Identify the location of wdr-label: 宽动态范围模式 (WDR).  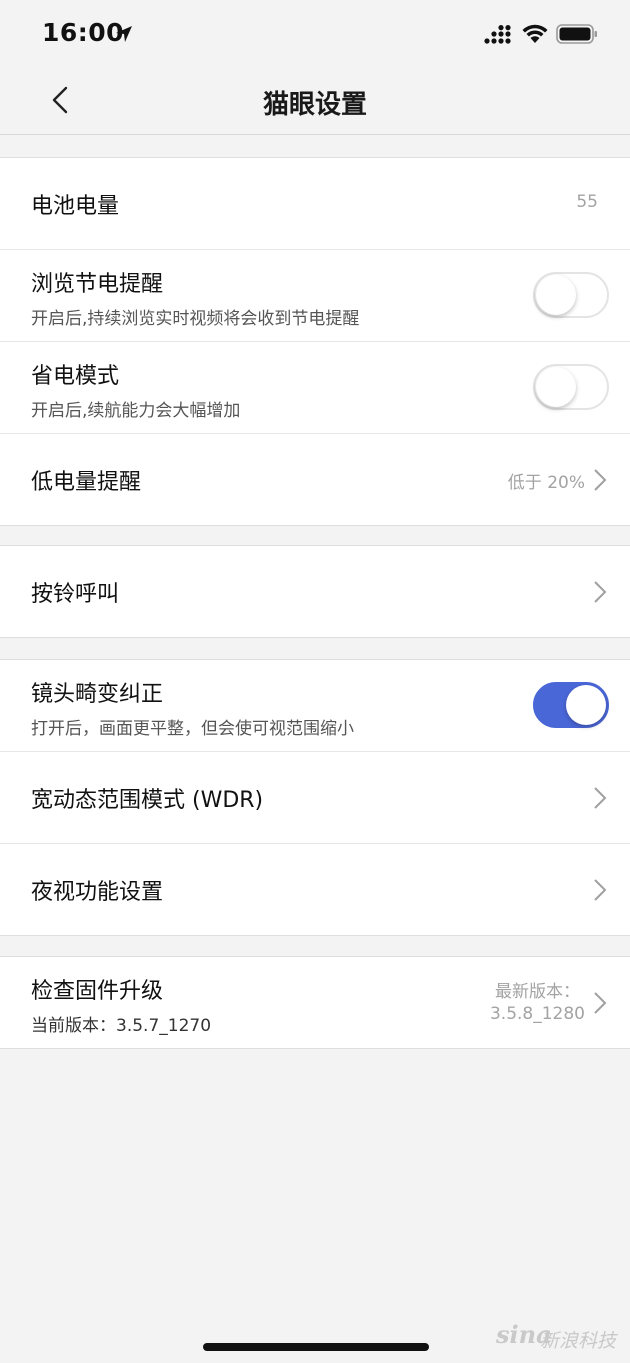
(147, 800).